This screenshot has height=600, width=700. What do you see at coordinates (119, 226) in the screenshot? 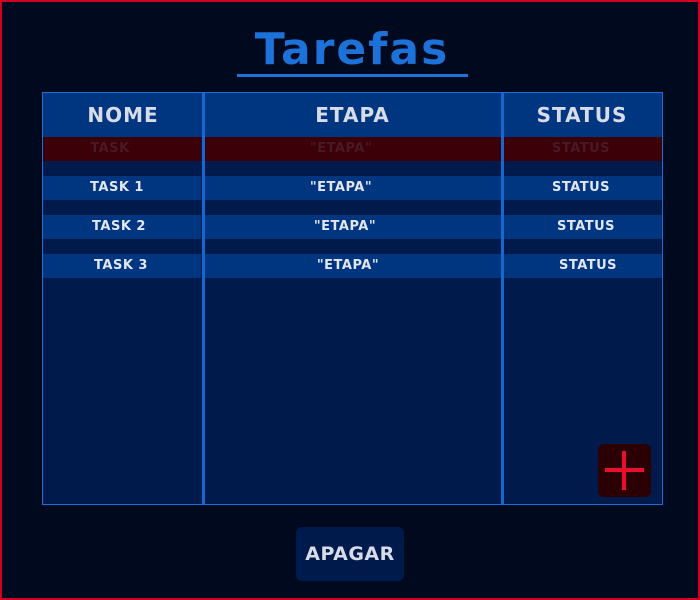
I see `task-name: TASK 2` at bounding box center [119, 226].